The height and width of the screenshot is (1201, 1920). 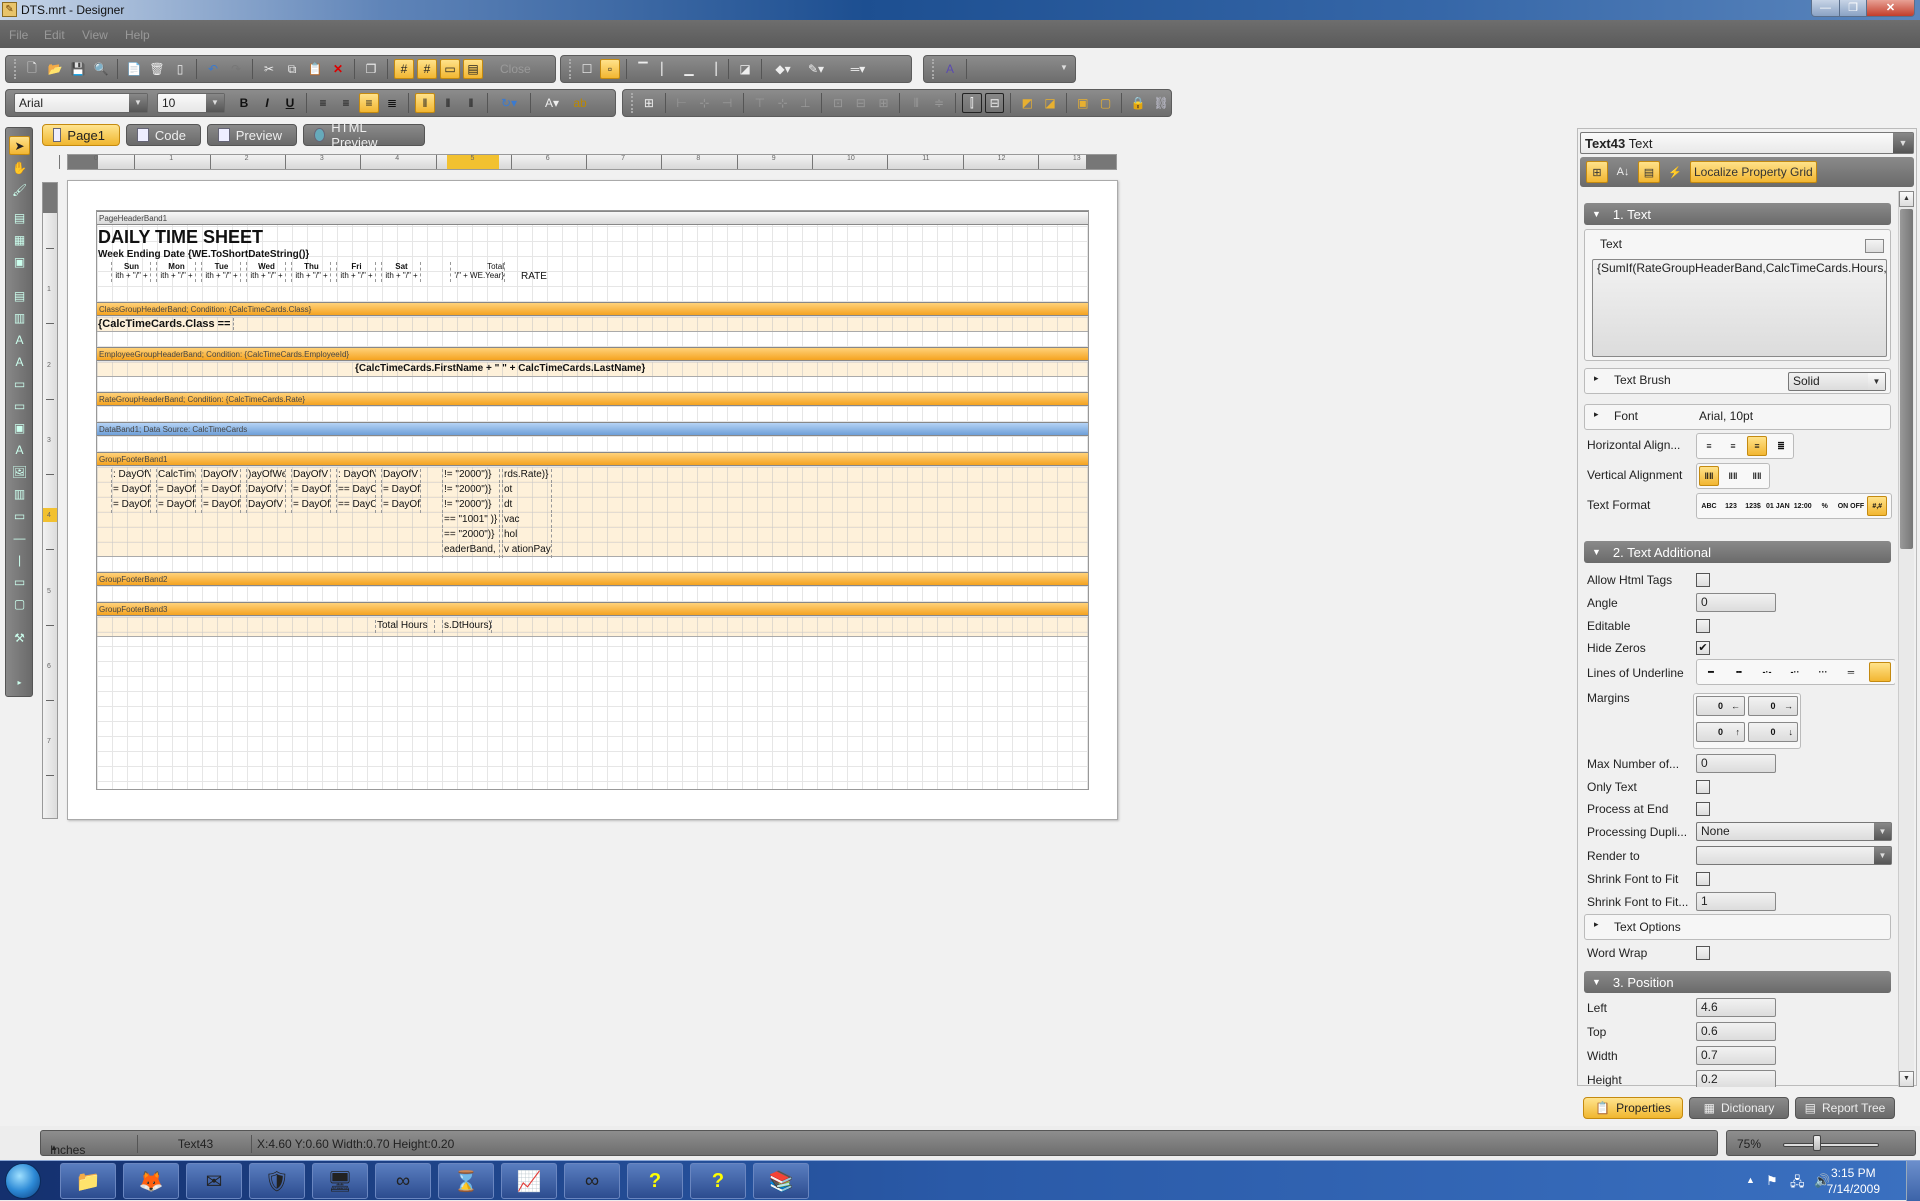 I want to click on class-text: {CalcTimeCards.Class == 1 ', so click(x=166, y=324).